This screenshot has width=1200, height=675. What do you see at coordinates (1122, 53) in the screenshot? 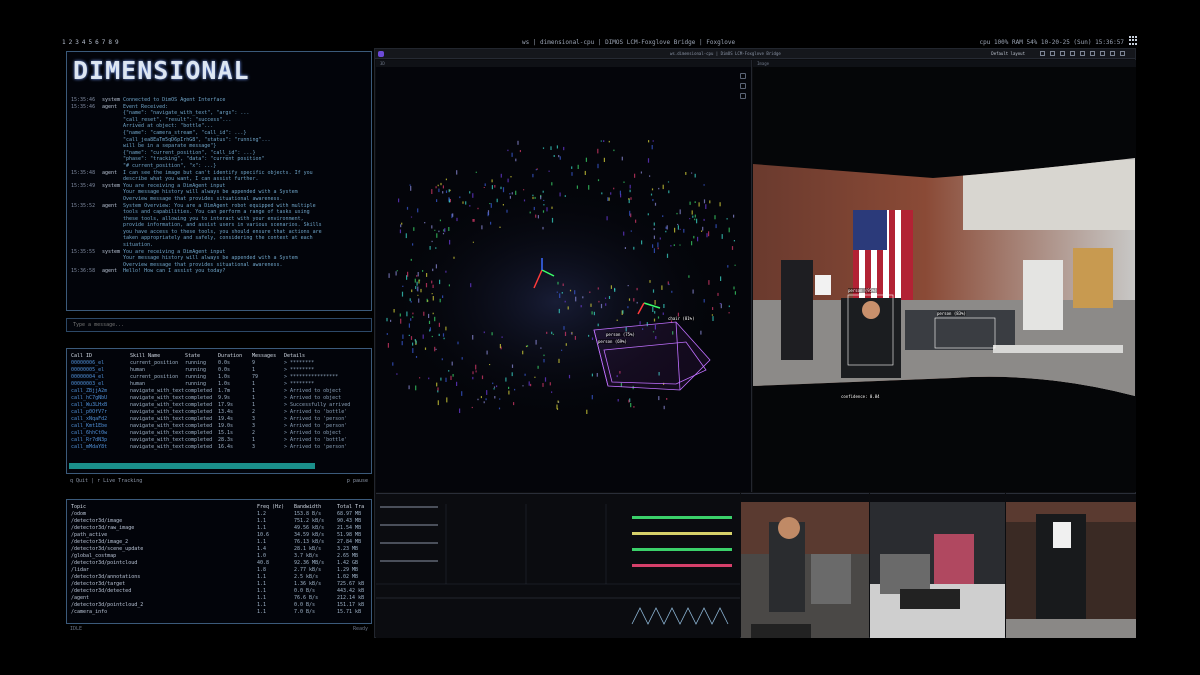
I see `close-icon` at bounding box center [1122, 53].